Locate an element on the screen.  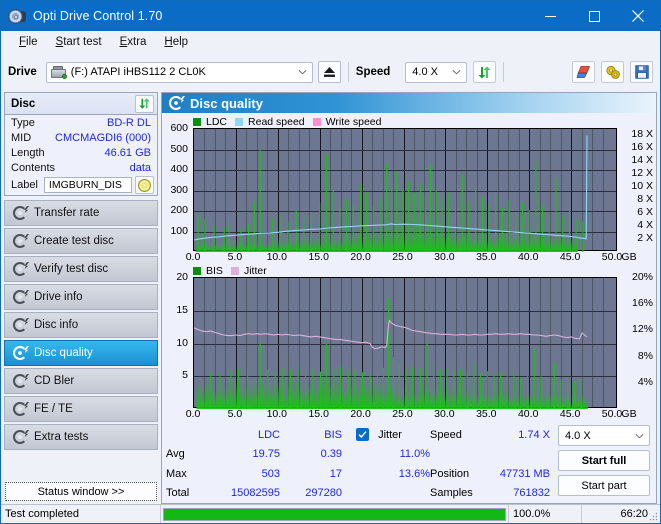
app-disc-icon is located at coordinates (17, 16).